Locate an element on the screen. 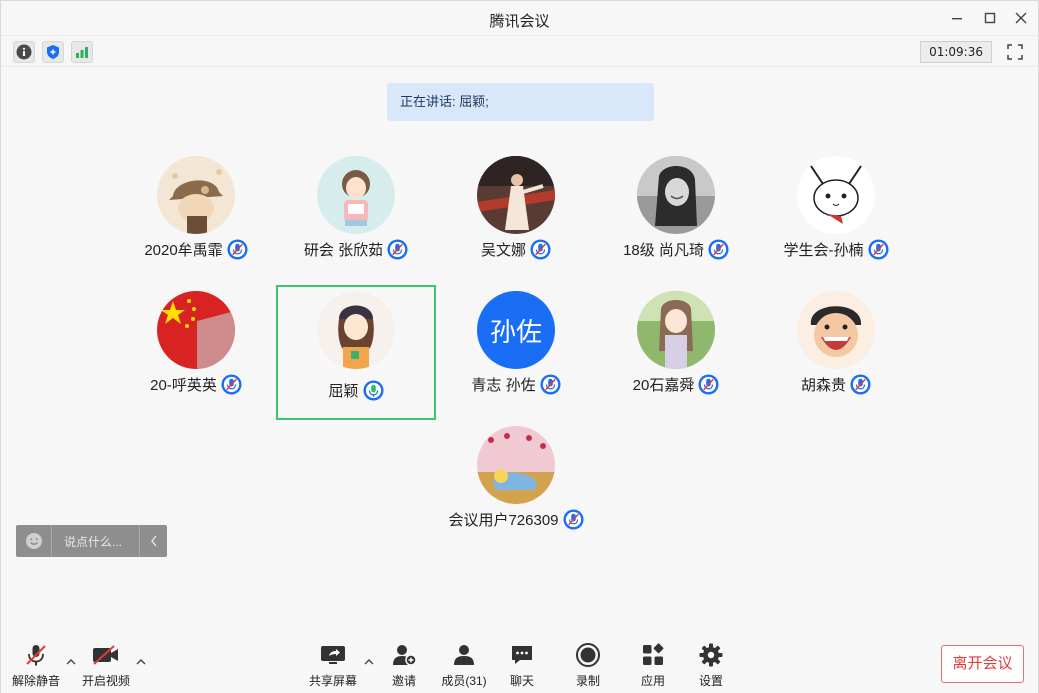 The width and height of the screenshot is (1039, 693). signal-bars-icon is located at coordinates (82, 52).